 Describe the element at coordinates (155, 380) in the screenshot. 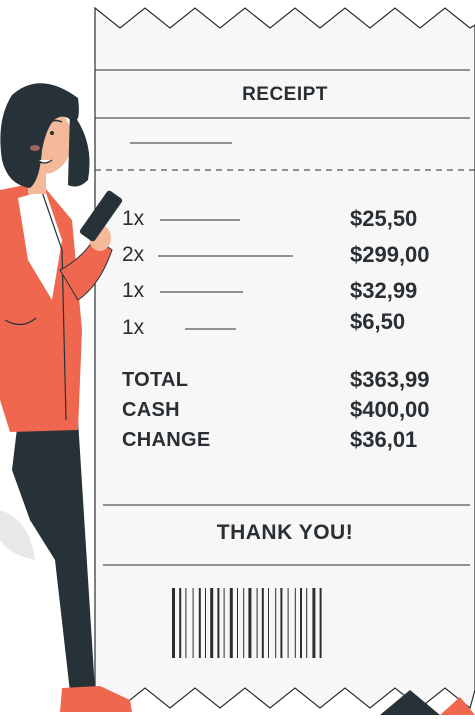

I see `total-label: TOTAL` at that location.